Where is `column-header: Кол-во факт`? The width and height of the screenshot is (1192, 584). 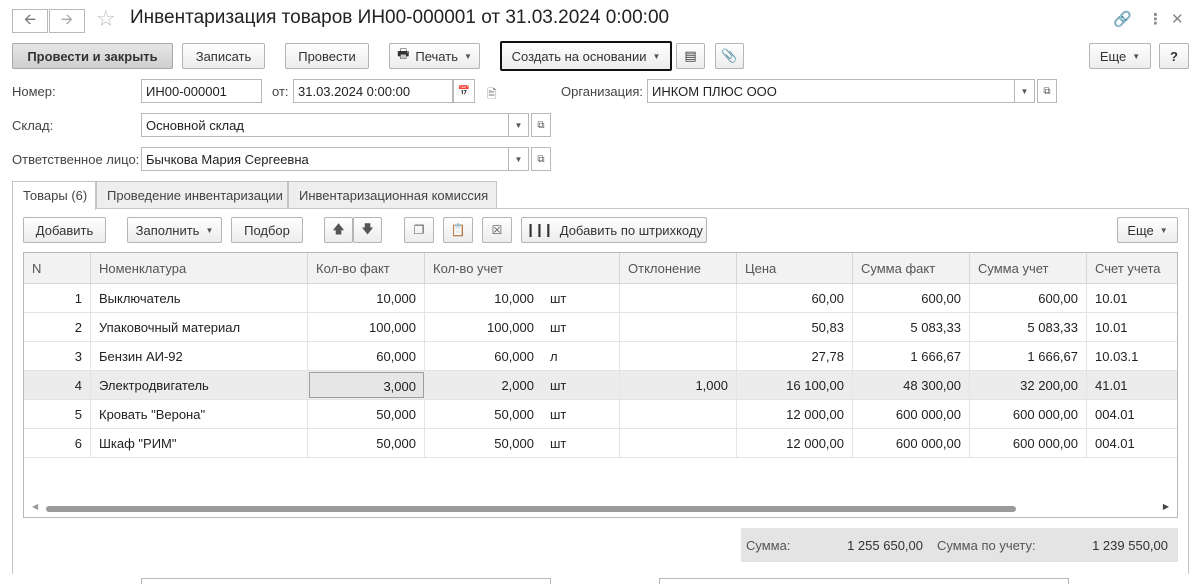
column-header: Кол-во факт is located at coordinates (366, 268).